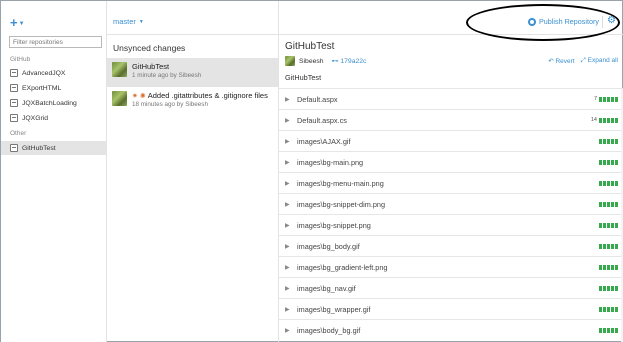 The width and height of the screenshot is (623, 342). Describe the element at coordinates (124, 21) in the screenshot. I see `branch-name: master` at that location.